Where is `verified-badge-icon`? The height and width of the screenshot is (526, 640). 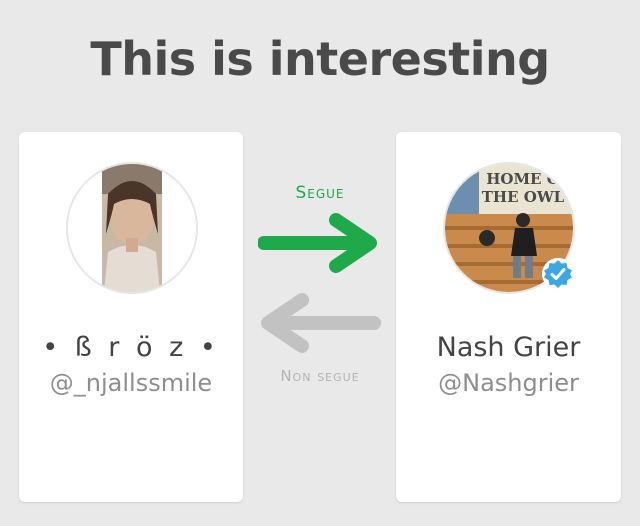 verified-badge-icon is located at coordinates (558, 274).